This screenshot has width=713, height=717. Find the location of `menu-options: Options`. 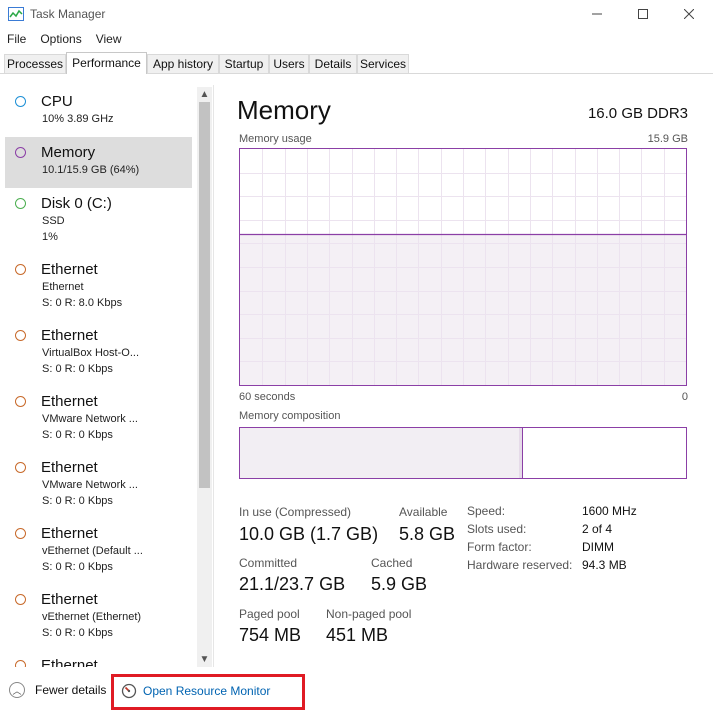

menu-options: Options is located at coordinates (60, 39).